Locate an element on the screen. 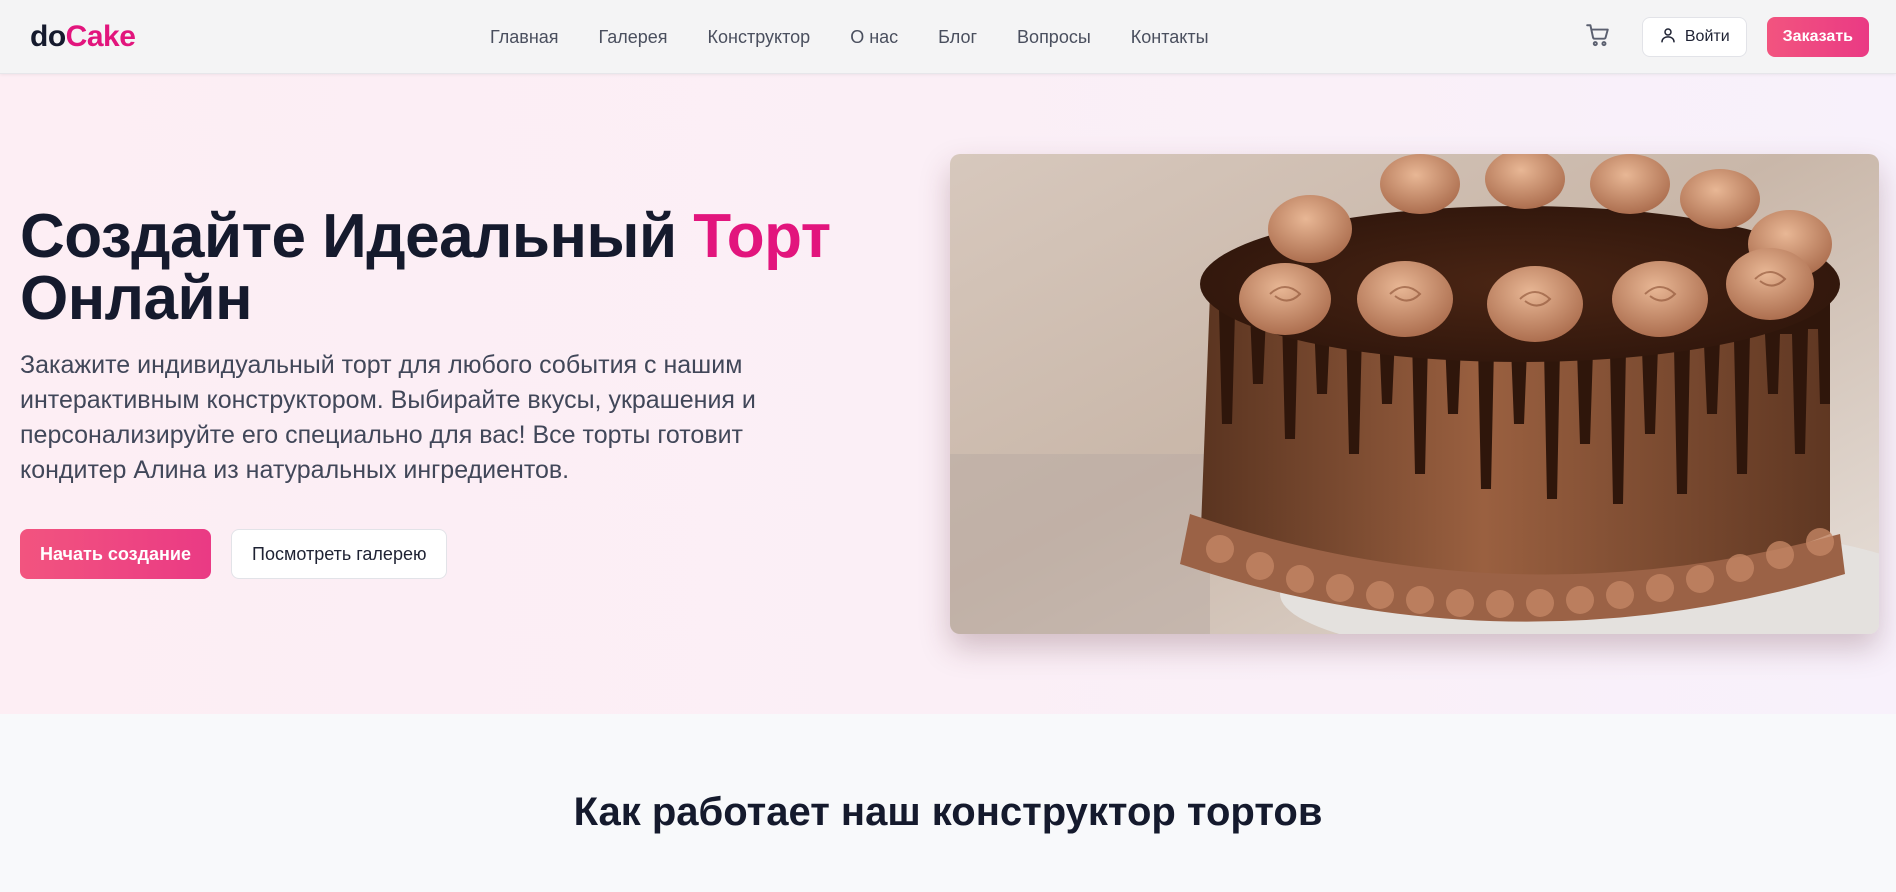 The width and height of the screenshot is (1896, 892). hero-title-part2: Онлайн is located at coordinates (136, 298).